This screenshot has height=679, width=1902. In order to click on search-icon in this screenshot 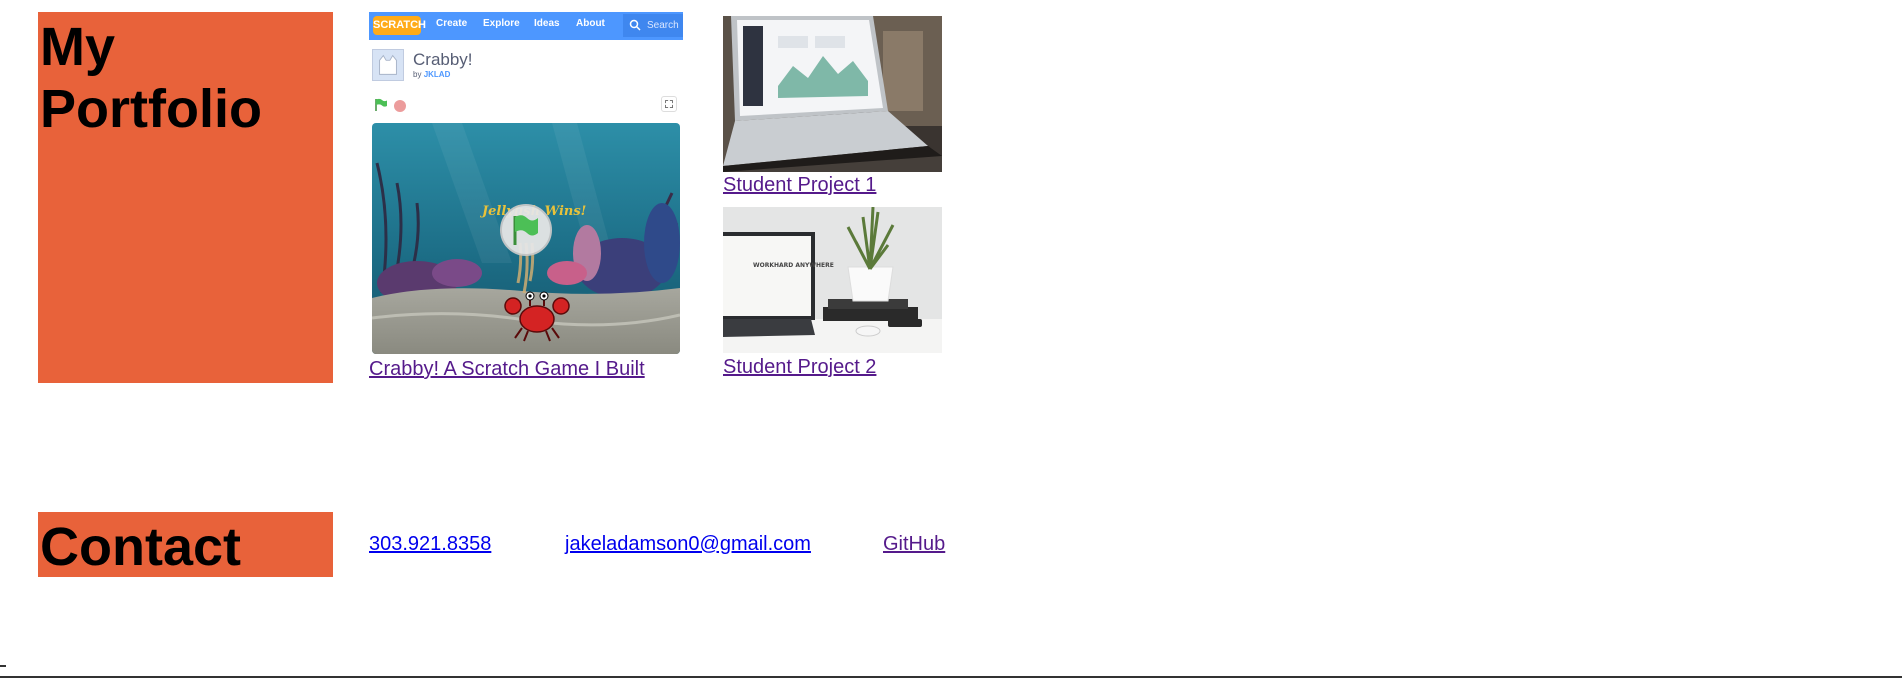, I will do `click(635, 25)`.